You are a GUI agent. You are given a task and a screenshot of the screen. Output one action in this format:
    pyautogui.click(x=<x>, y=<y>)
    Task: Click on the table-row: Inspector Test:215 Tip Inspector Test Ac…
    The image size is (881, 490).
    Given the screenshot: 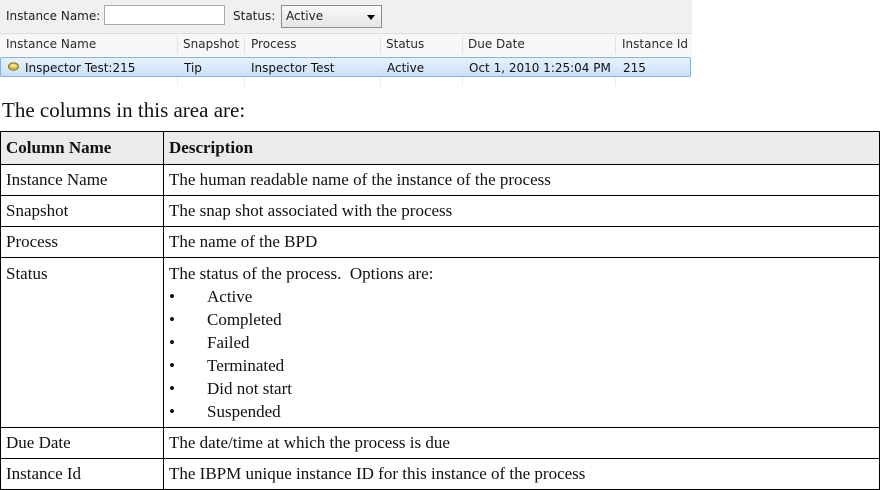 What is the action you would take?
    pyautogui.click(x=345, y=67)
    